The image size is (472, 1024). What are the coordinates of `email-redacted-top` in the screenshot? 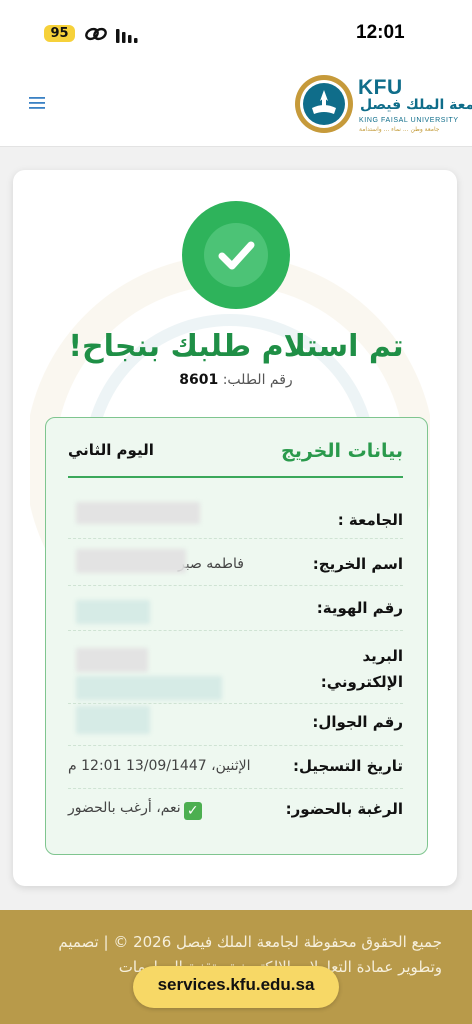 It's located at (112, 660).